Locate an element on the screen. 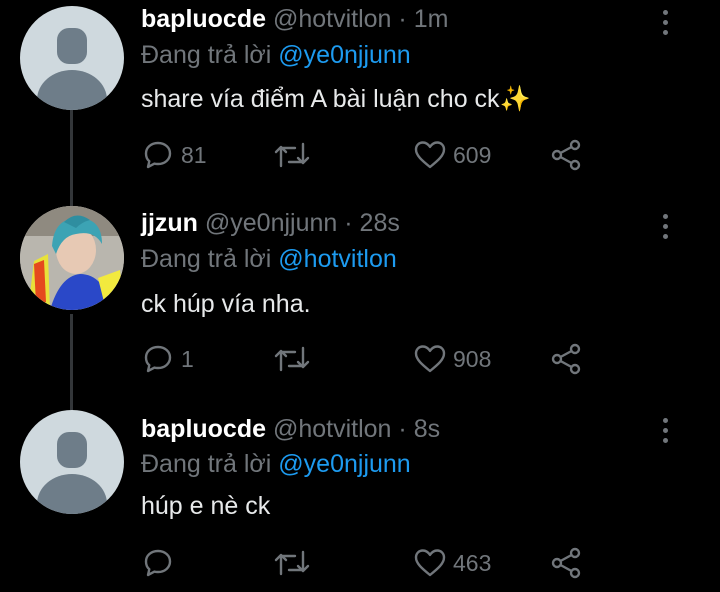 The width and height of the screenshot is (720, 592). tweet-header: jjzun @ye0njjunn · 28s is located at coordinates (270, 223).